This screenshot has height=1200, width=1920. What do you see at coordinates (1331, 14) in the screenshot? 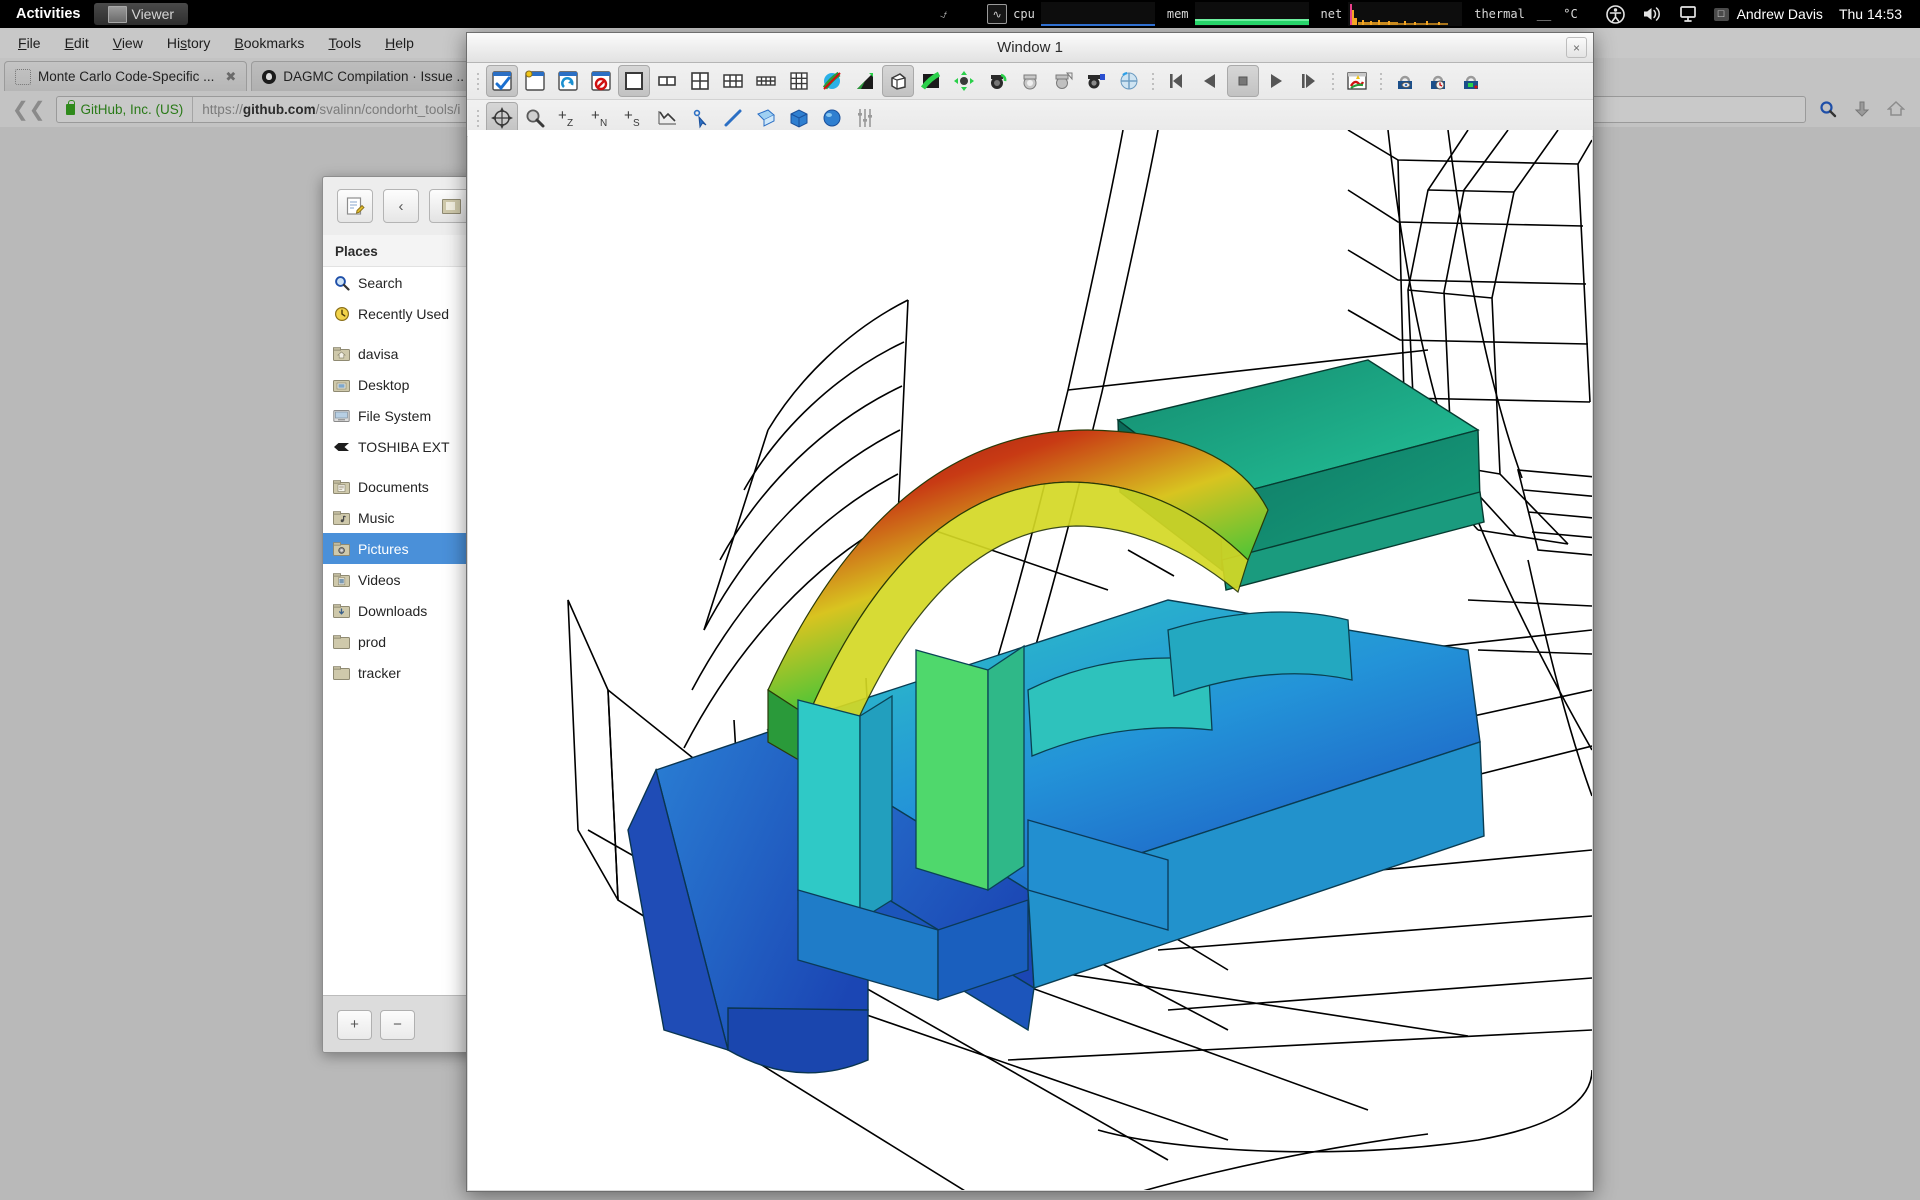
I see `net-label: net` at bounding box center [1331, 14].